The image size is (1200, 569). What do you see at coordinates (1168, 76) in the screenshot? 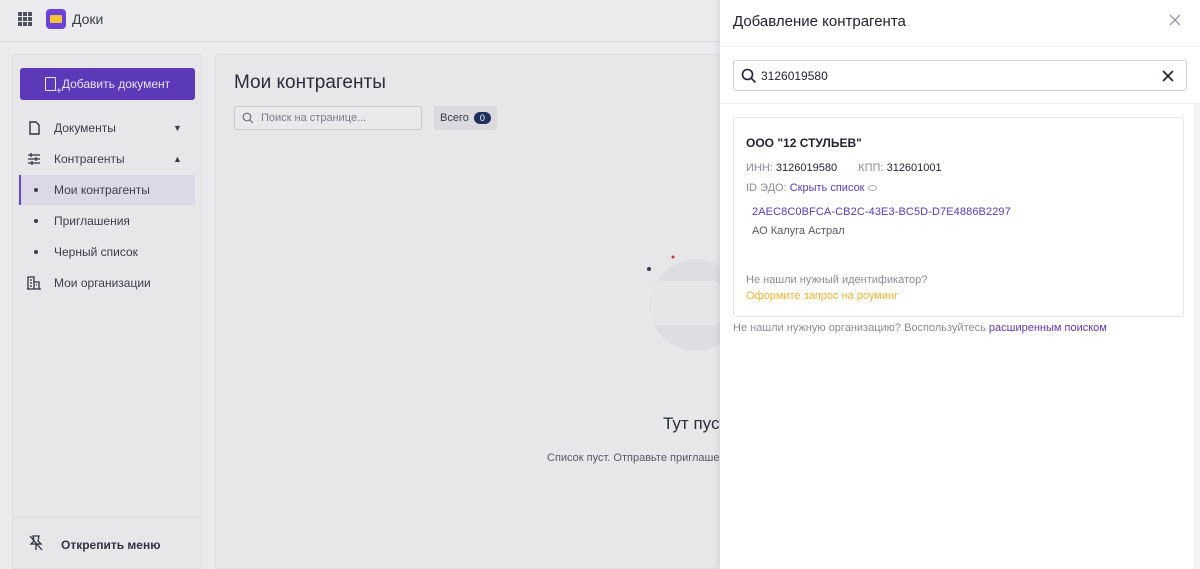
I see `clear-search-icon` at bounding box center [1168, 76].